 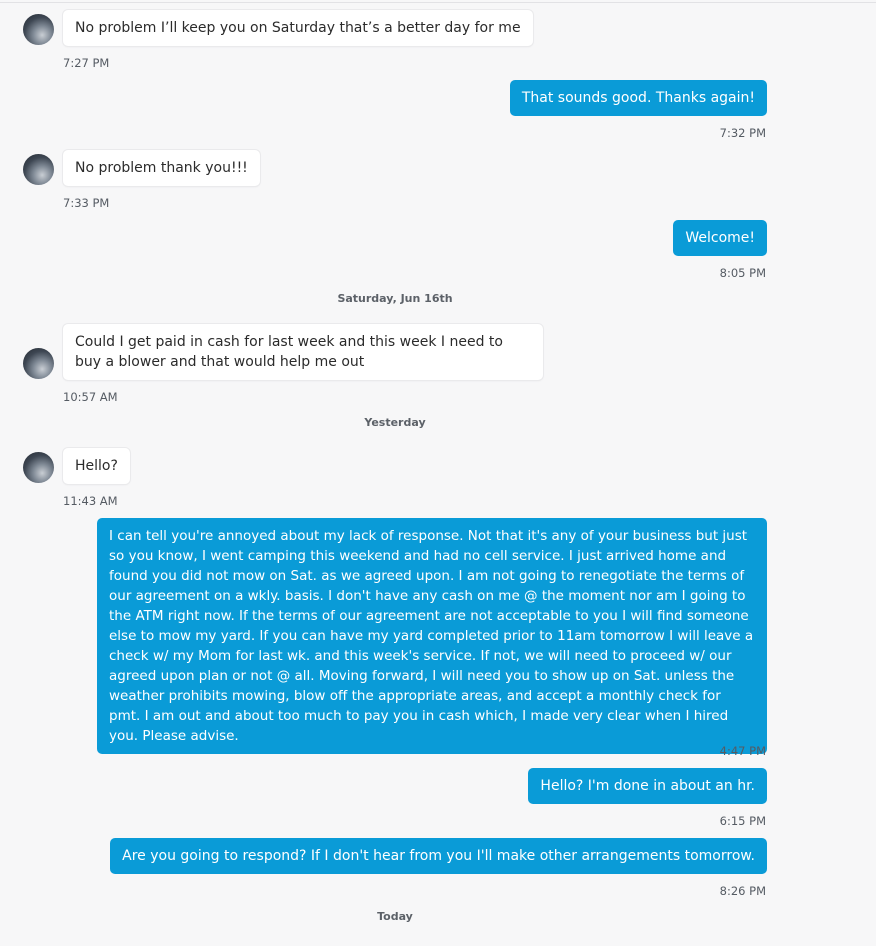 I want to click on message-timestamp: 7:27 PM, so click(x=86, y=63).